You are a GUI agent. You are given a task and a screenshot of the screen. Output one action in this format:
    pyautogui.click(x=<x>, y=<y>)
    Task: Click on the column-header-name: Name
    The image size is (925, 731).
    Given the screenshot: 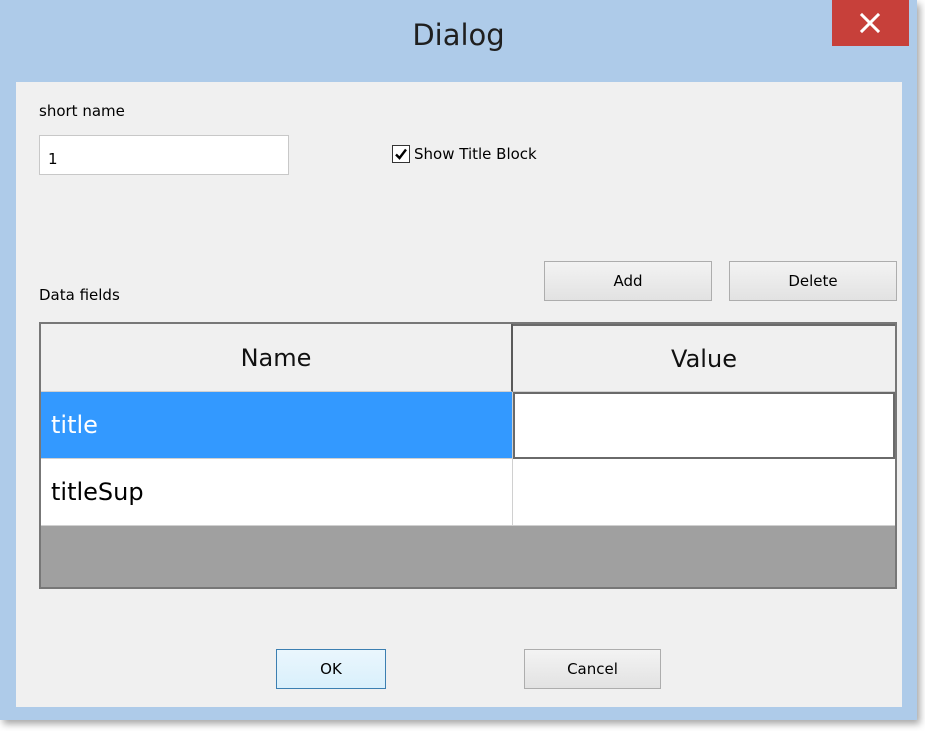 What is the action you would take?
    pyautogui.click(x=277, y=358)
    